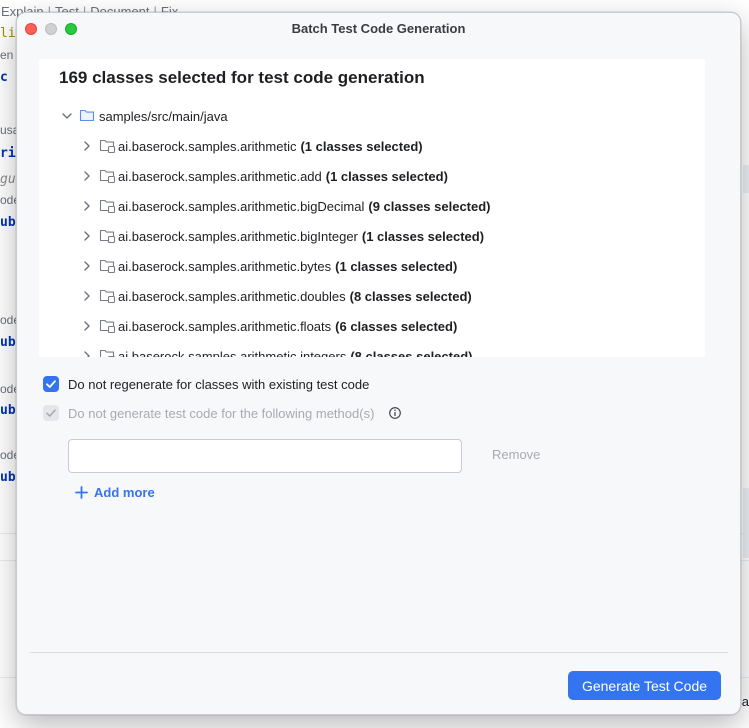 This screenshot has height=728, width=749. Describe the element at coordinates (644, 685) in the screenshot. I see `generate-test-code-button: Generate Test Code` at that location.